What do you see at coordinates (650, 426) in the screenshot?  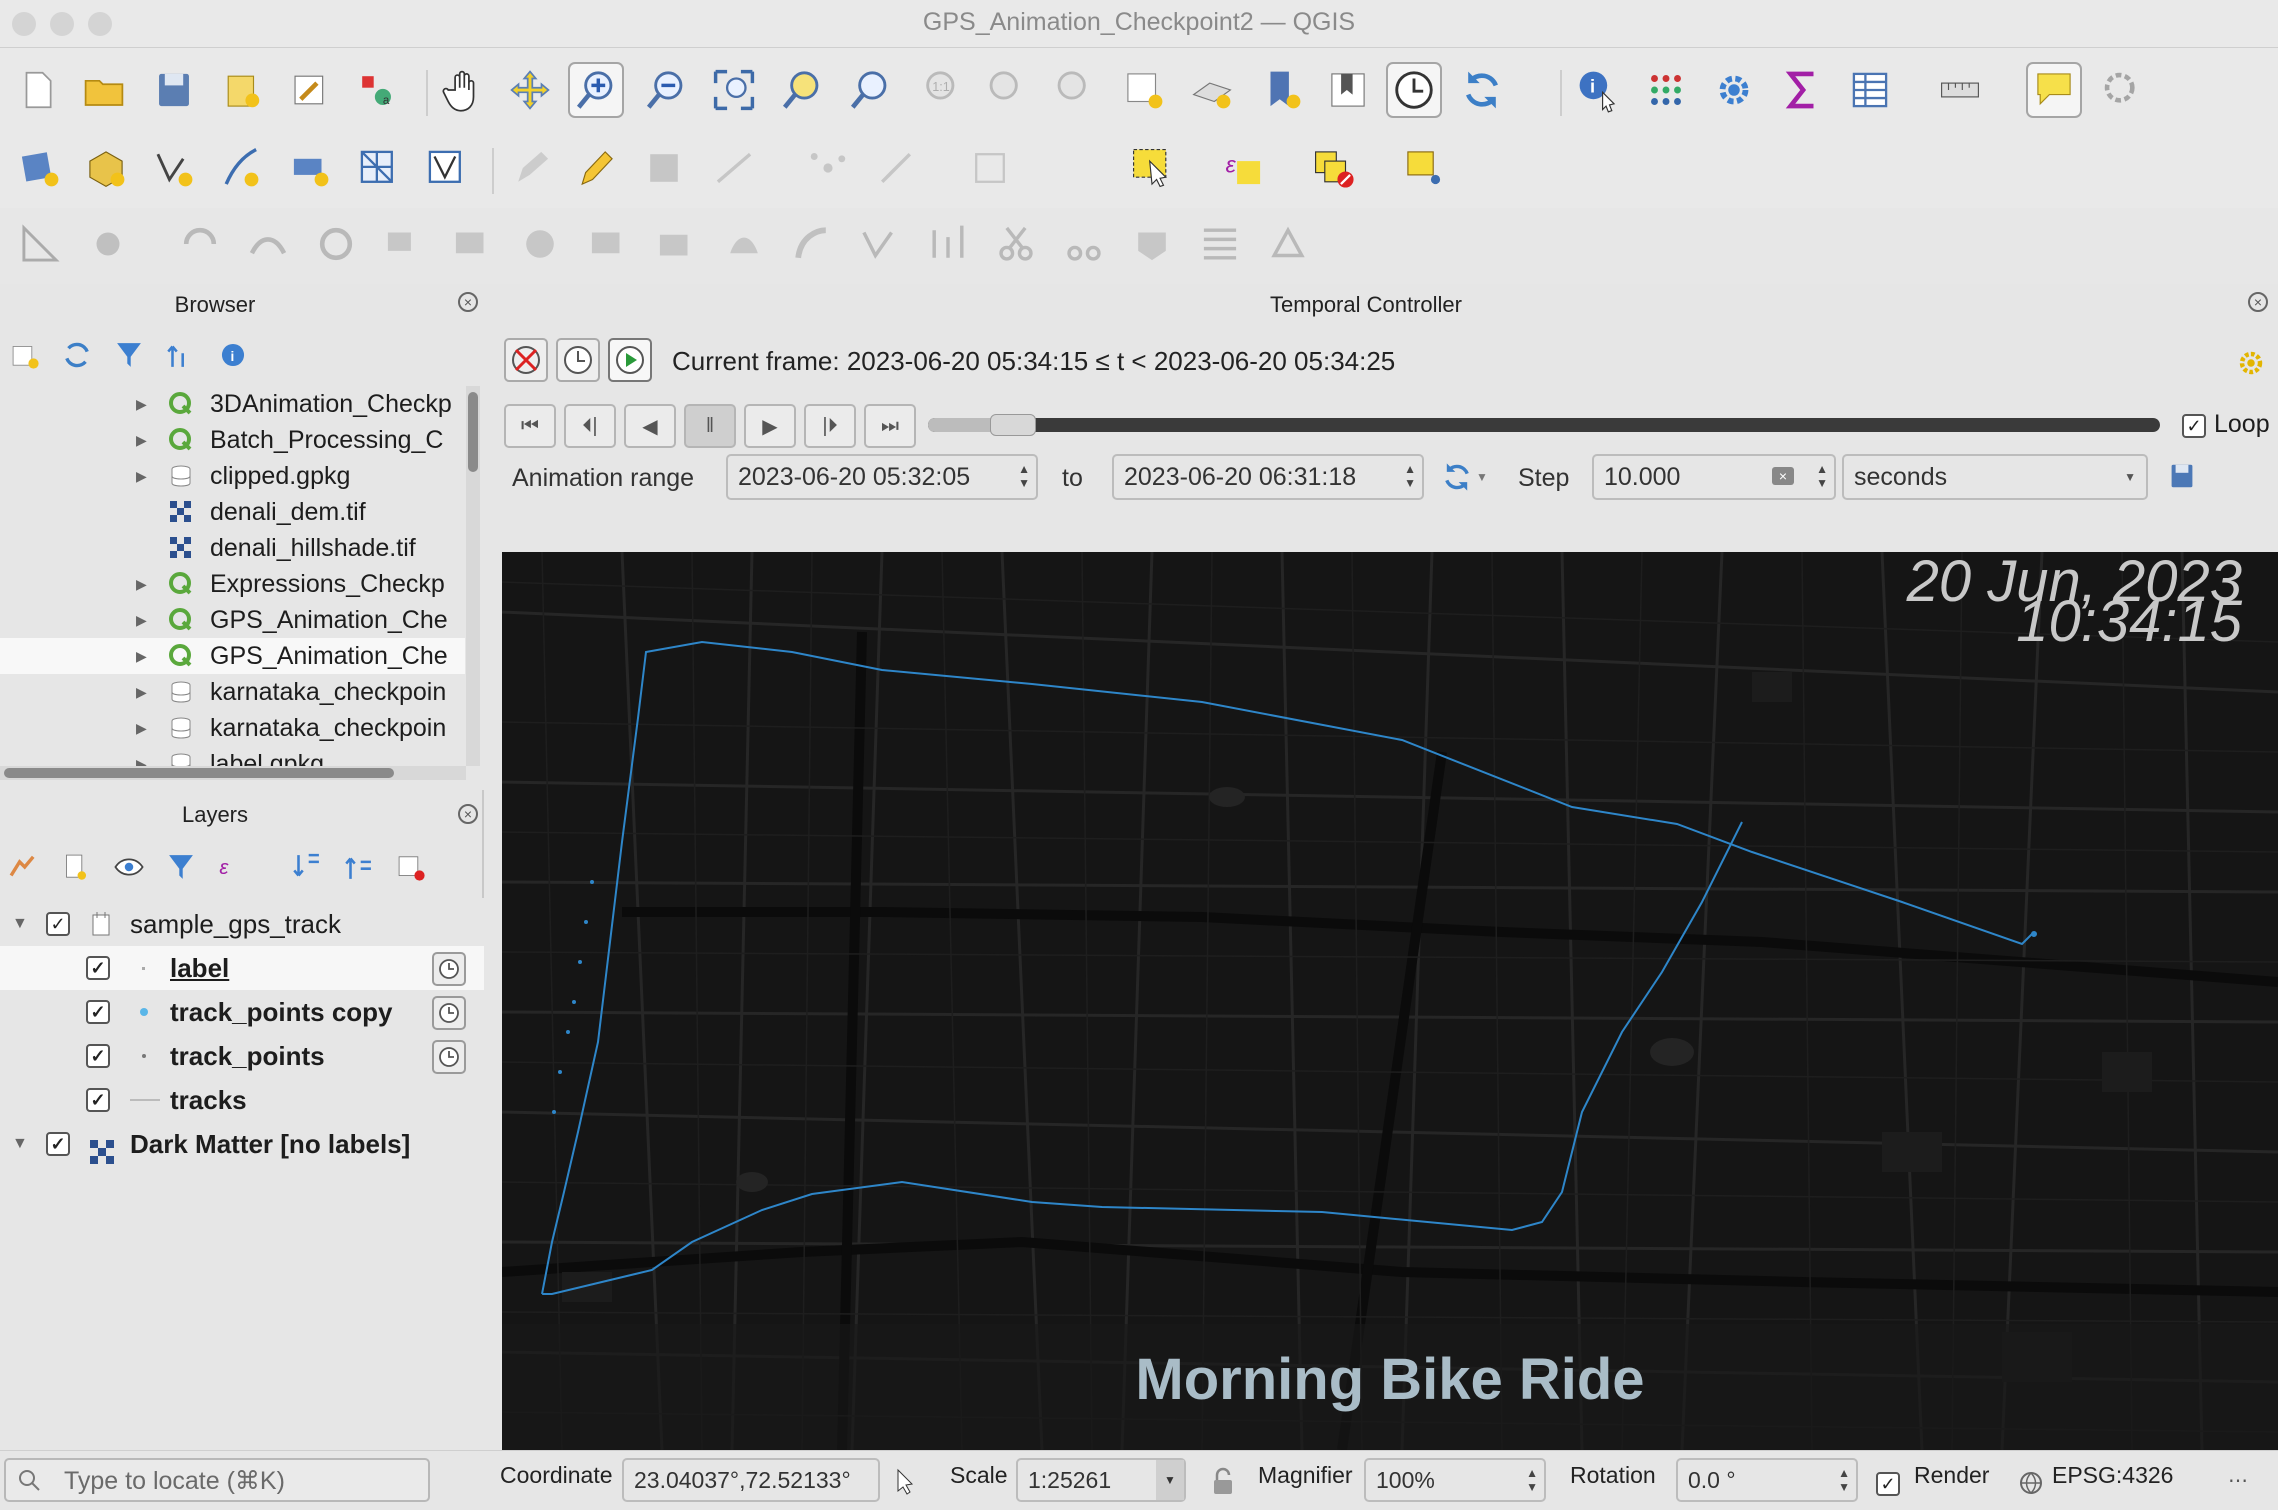 I see `play-backward-button: ◀` at bounding box center [650, 426].